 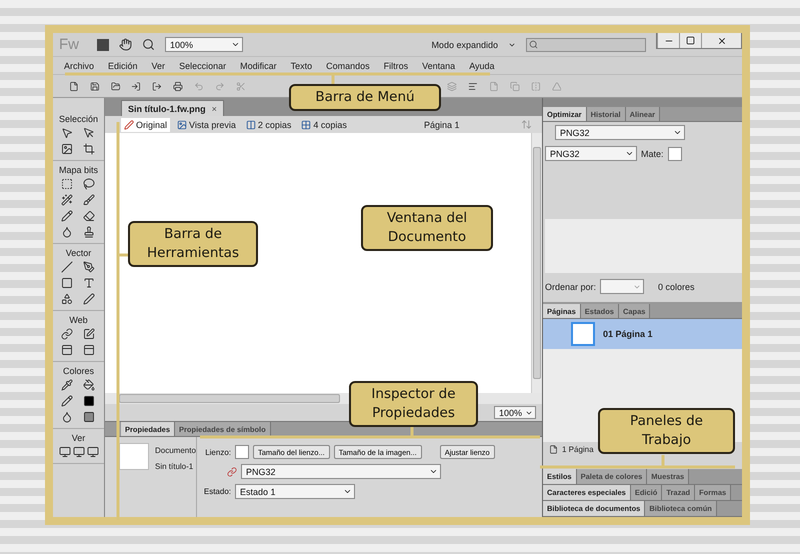 I want to click on magic-wand-icon, so click(x=66, y=200).